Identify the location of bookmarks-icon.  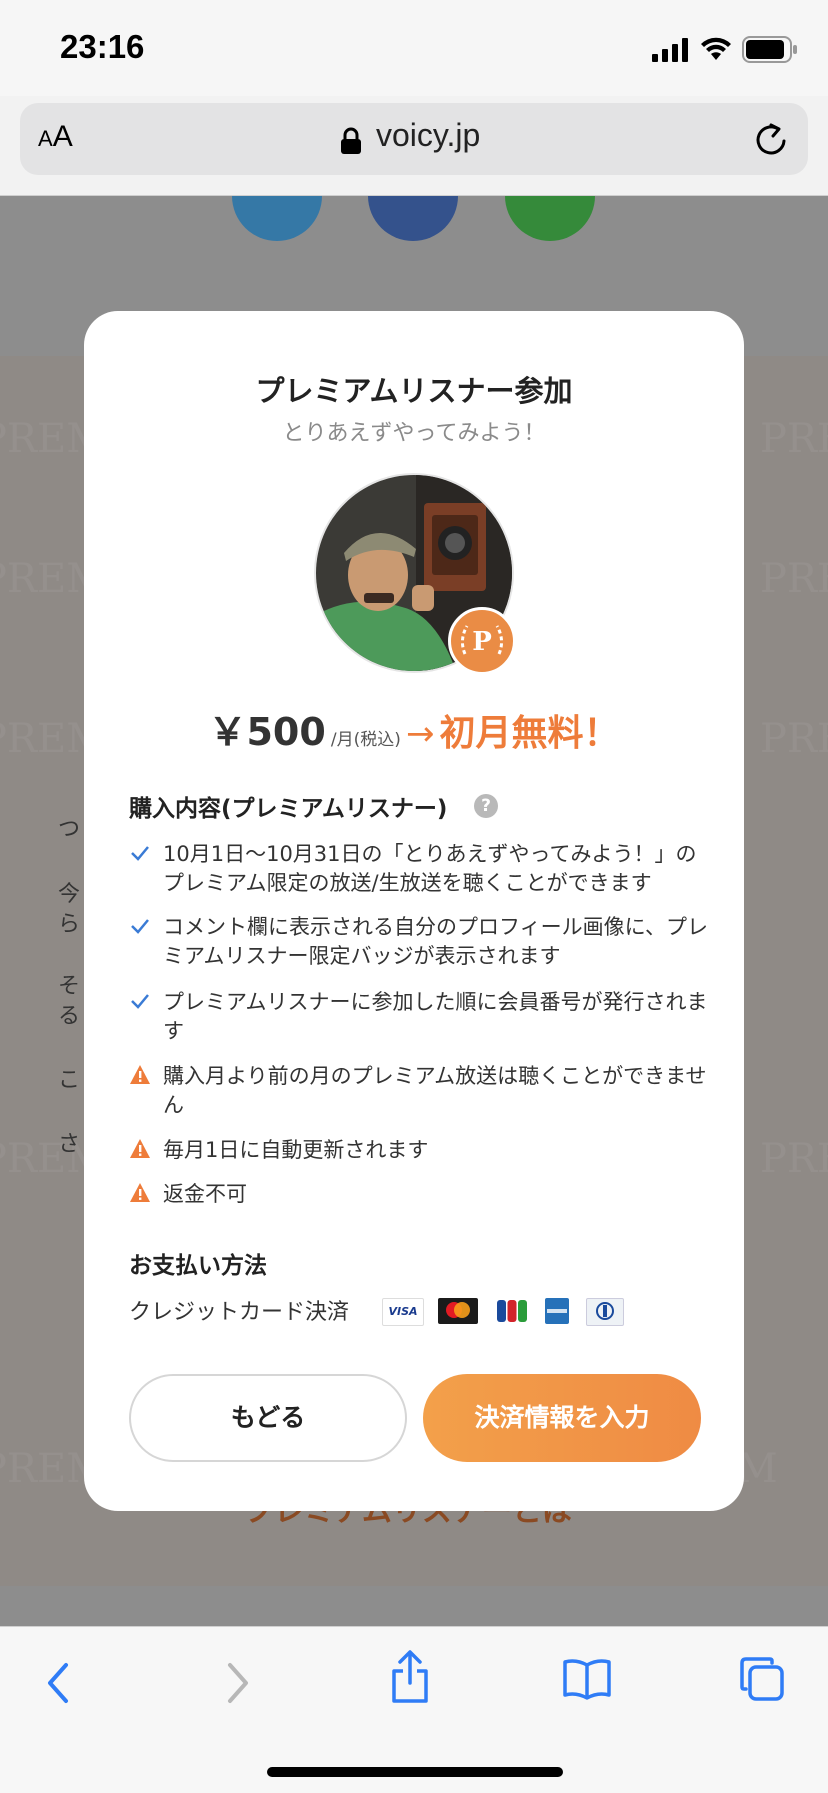
(587, 1679).